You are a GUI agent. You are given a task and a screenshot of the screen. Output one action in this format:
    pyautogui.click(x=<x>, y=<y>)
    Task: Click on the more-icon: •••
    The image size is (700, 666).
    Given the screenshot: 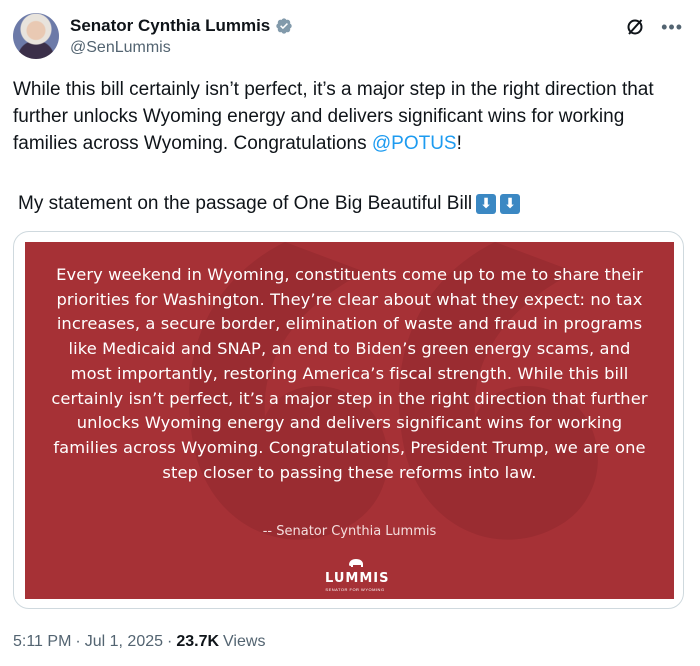 What is the action you would take?
    pyautogui.click(x=672, y=27)
    